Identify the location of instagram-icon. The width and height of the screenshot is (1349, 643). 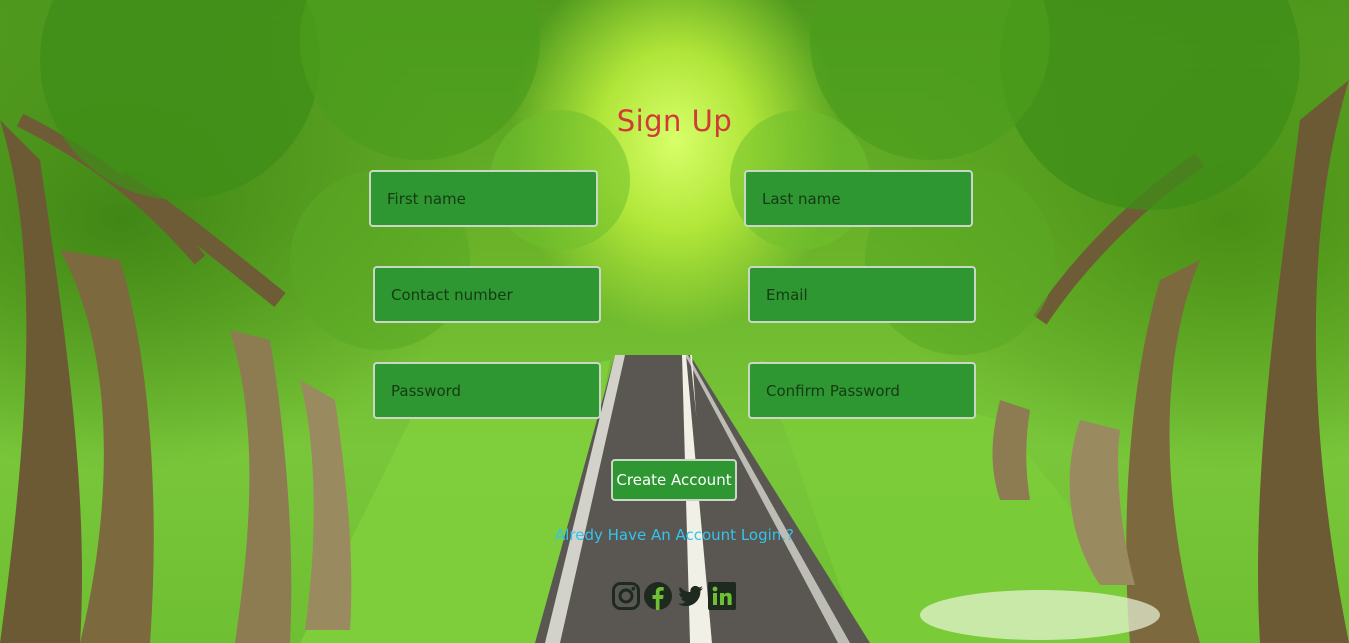
(626, 596).